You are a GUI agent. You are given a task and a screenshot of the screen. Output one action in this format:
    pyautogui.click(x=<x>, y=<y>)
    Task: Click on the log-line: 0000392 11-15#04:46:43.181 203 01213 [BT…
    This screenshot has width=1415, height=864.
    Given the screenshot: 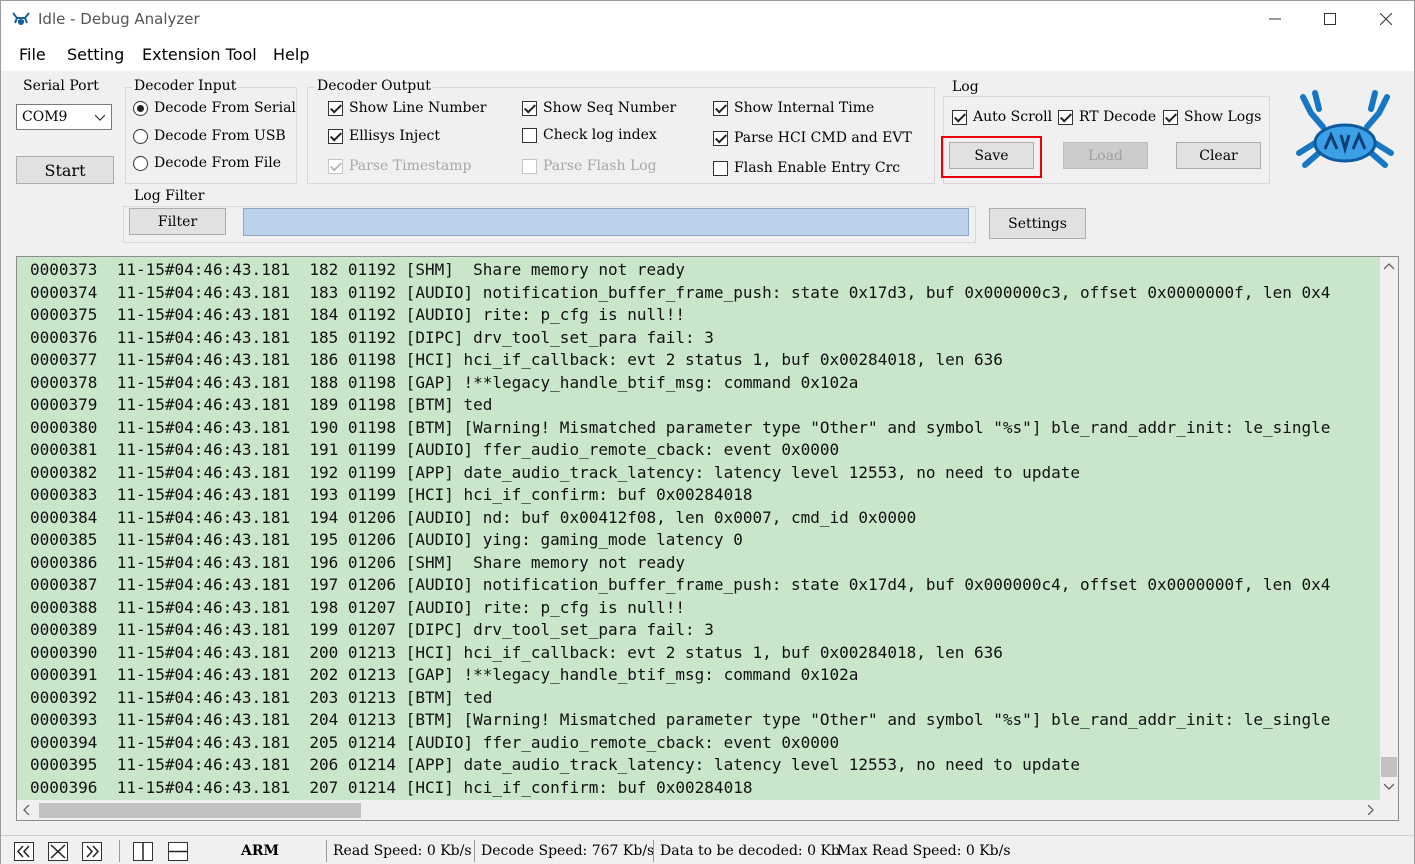 What is the action you would take?
    pyautogui.click(x=261, y=697)
    